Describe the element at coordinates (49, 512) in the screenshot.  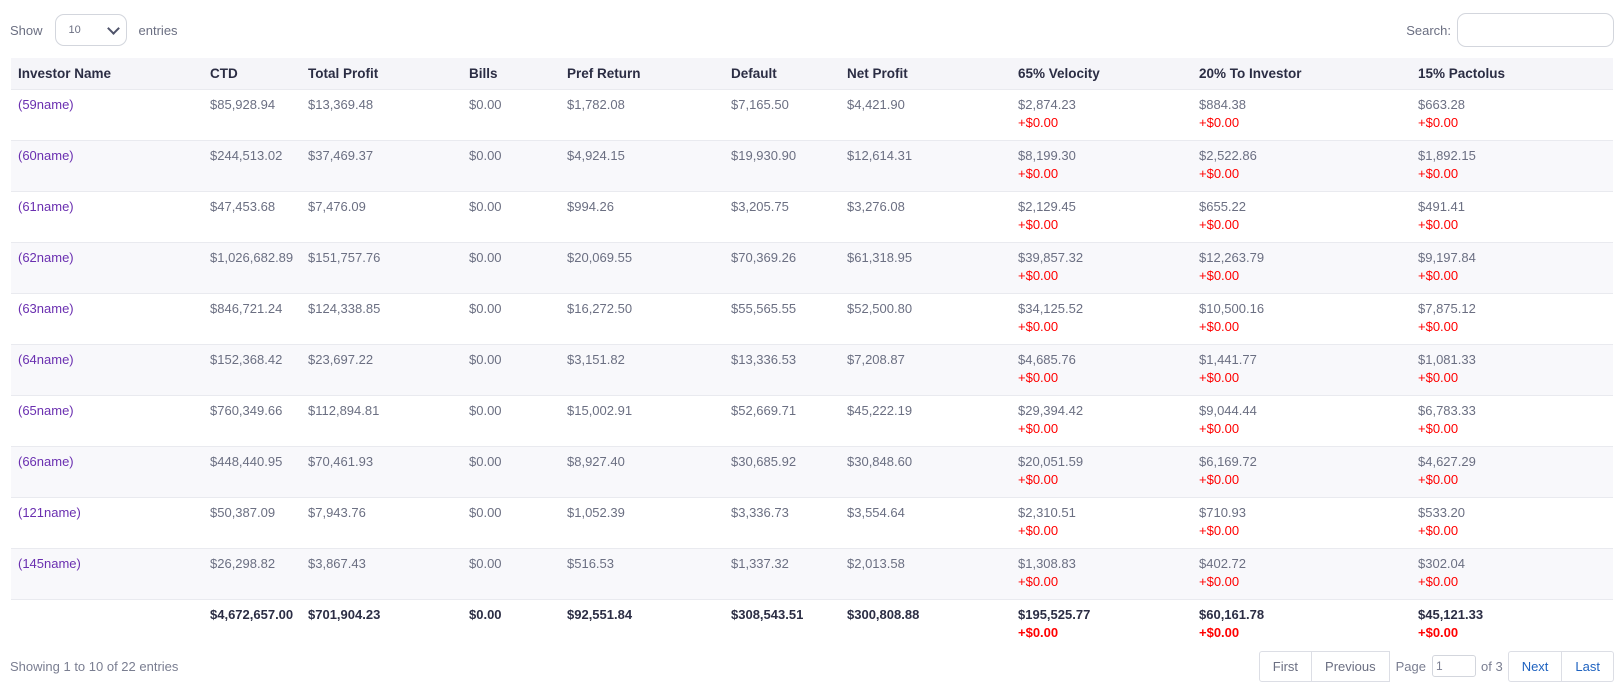
I see `investor-name-link: (121name)` at that location.